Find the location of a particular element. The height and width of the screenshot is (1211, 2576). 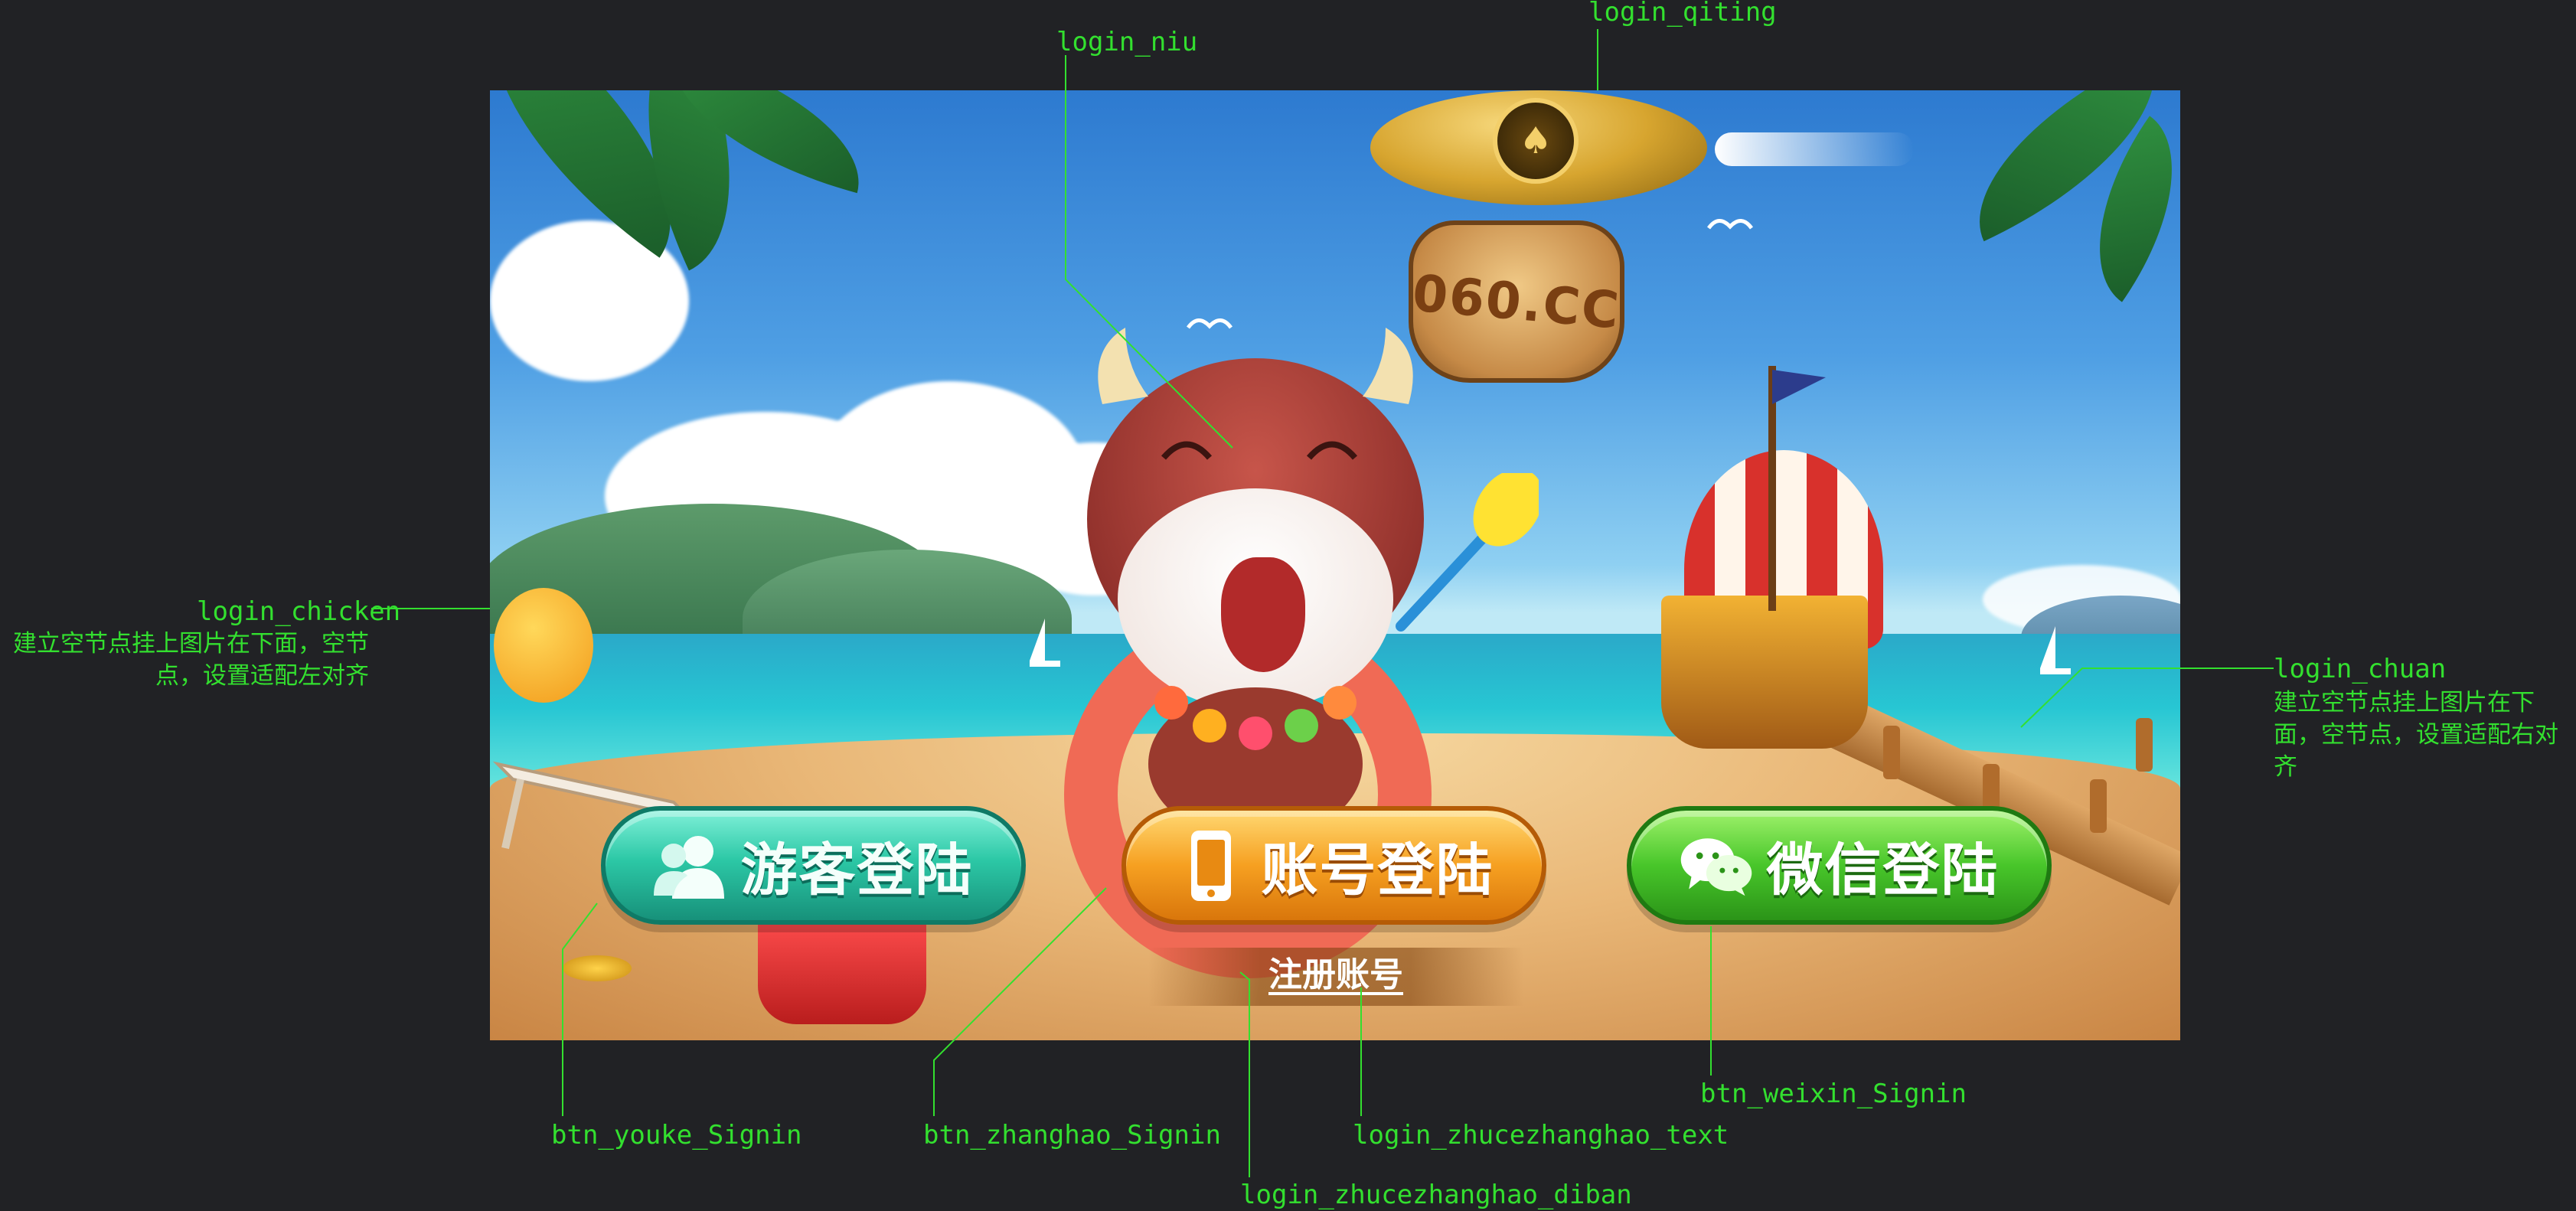

spade-icon: ♠ is located at coordinates (1535, 140).